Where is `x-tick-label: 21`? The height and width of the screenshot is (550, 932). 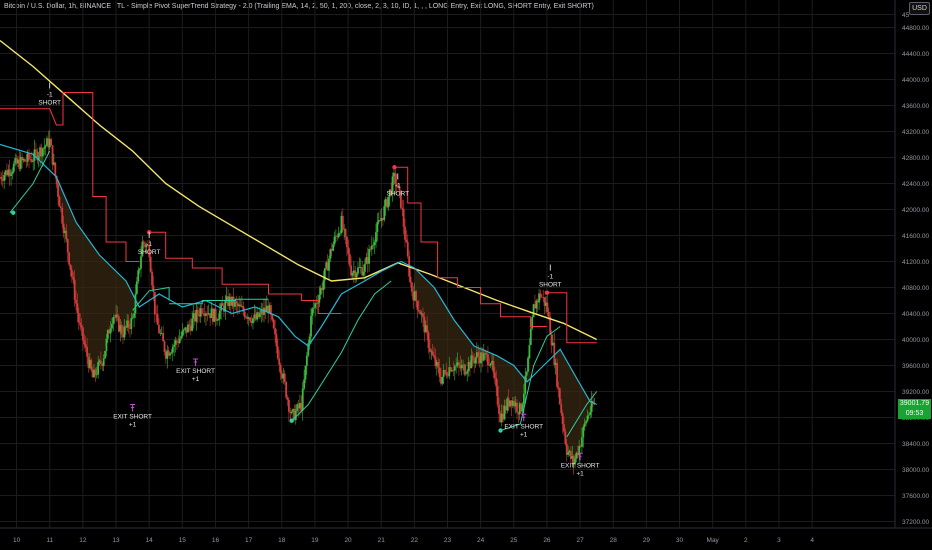 x-tick-label: 21 is located at coordinates (382, 540).